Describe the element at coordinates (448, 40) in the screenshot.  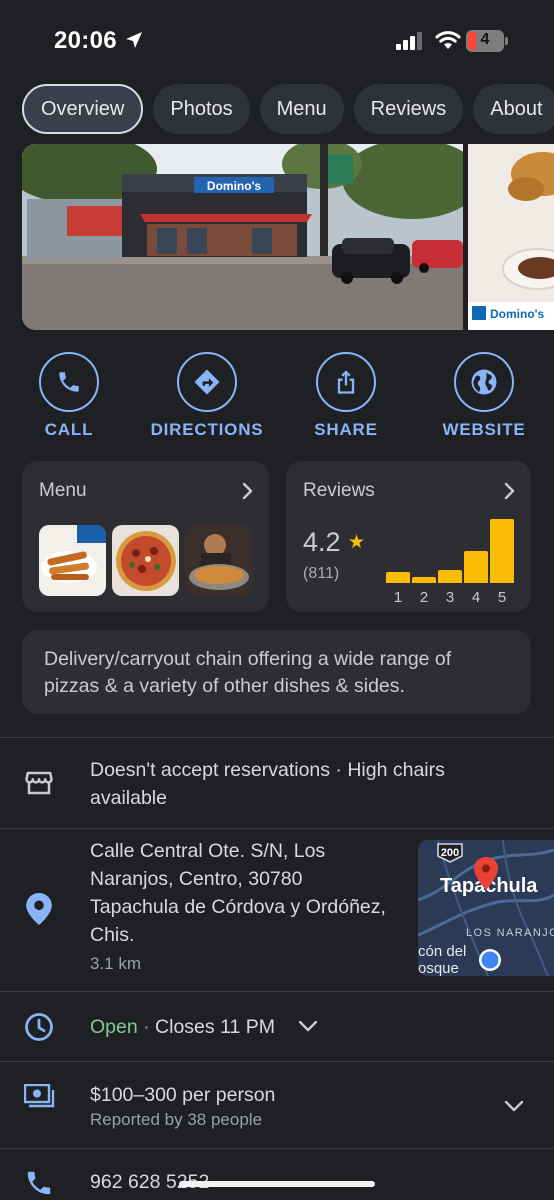
I see `wifi-icon` at that location.